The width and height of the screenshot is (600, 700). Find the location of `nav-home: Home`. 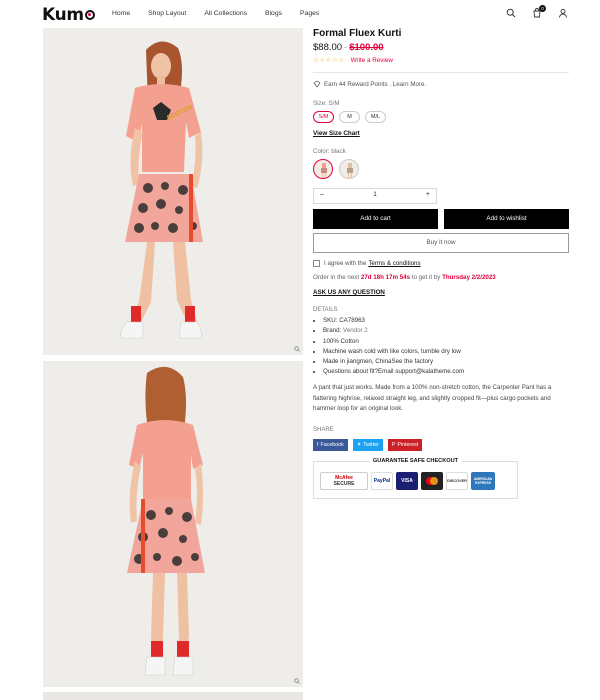

nav-home: Home is located at coordinates (121, 13).